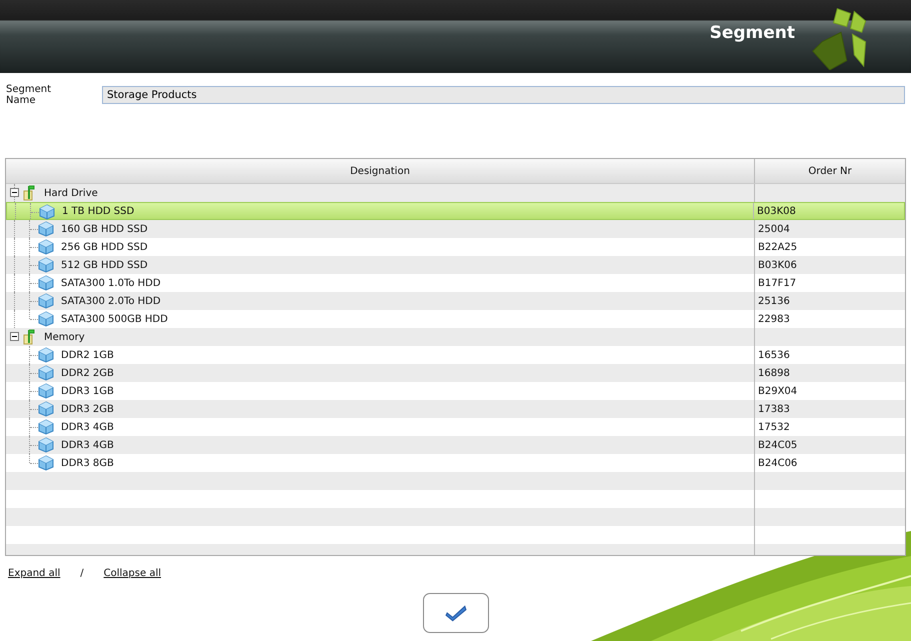 The width and height of the screenshot is (911, 641). Describe the element at coordinates (29, 95) in the screenshot. I see `segment-name-label: Segment Name` at that location.